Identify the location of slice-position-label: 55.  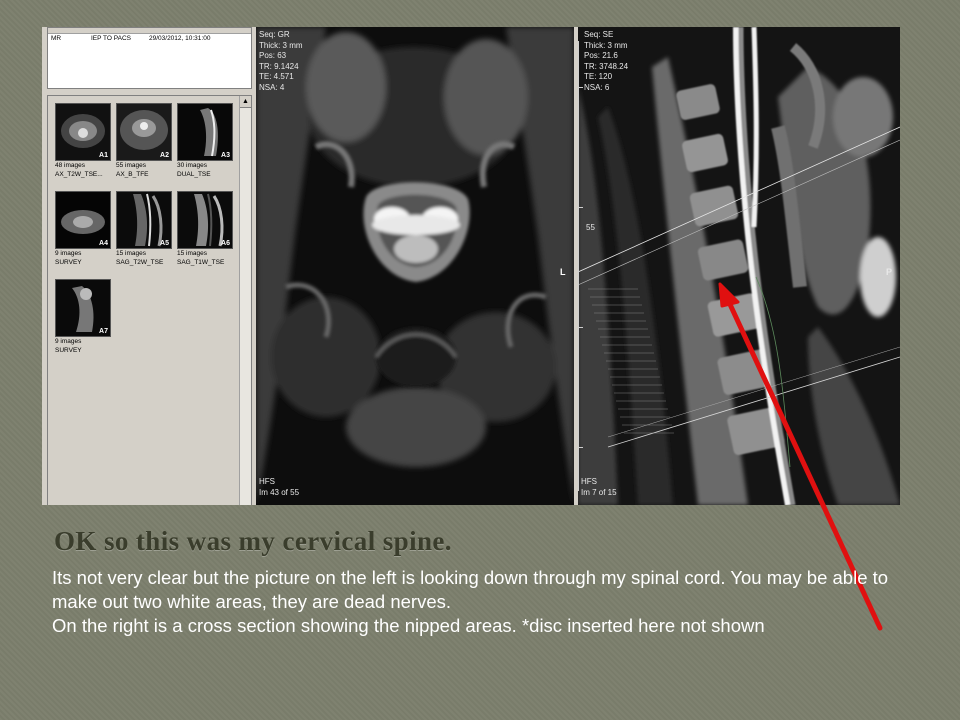
(590, 227).